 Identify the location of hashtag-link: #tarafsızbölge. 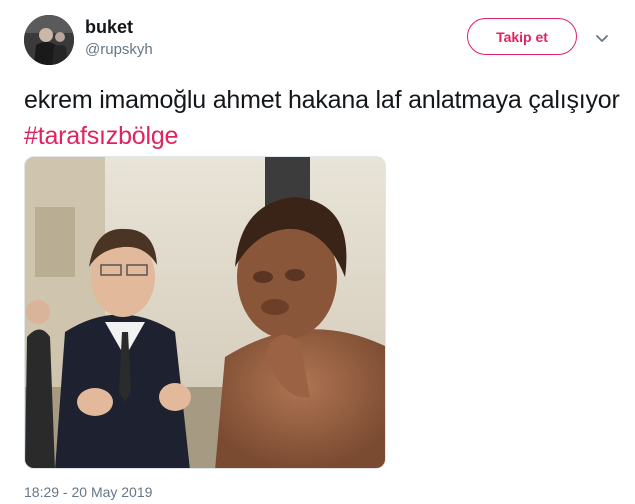
(101, 136).